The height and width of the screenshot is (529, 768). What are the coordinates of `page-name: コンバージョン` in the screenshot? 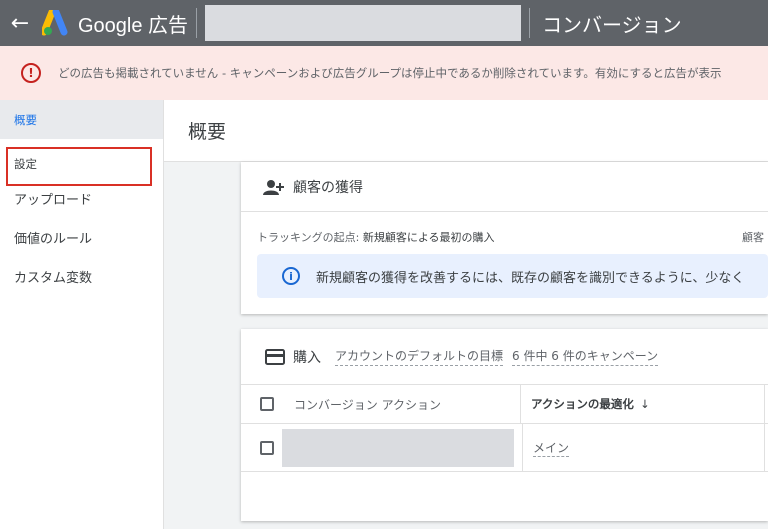 It's located at (612, 24).